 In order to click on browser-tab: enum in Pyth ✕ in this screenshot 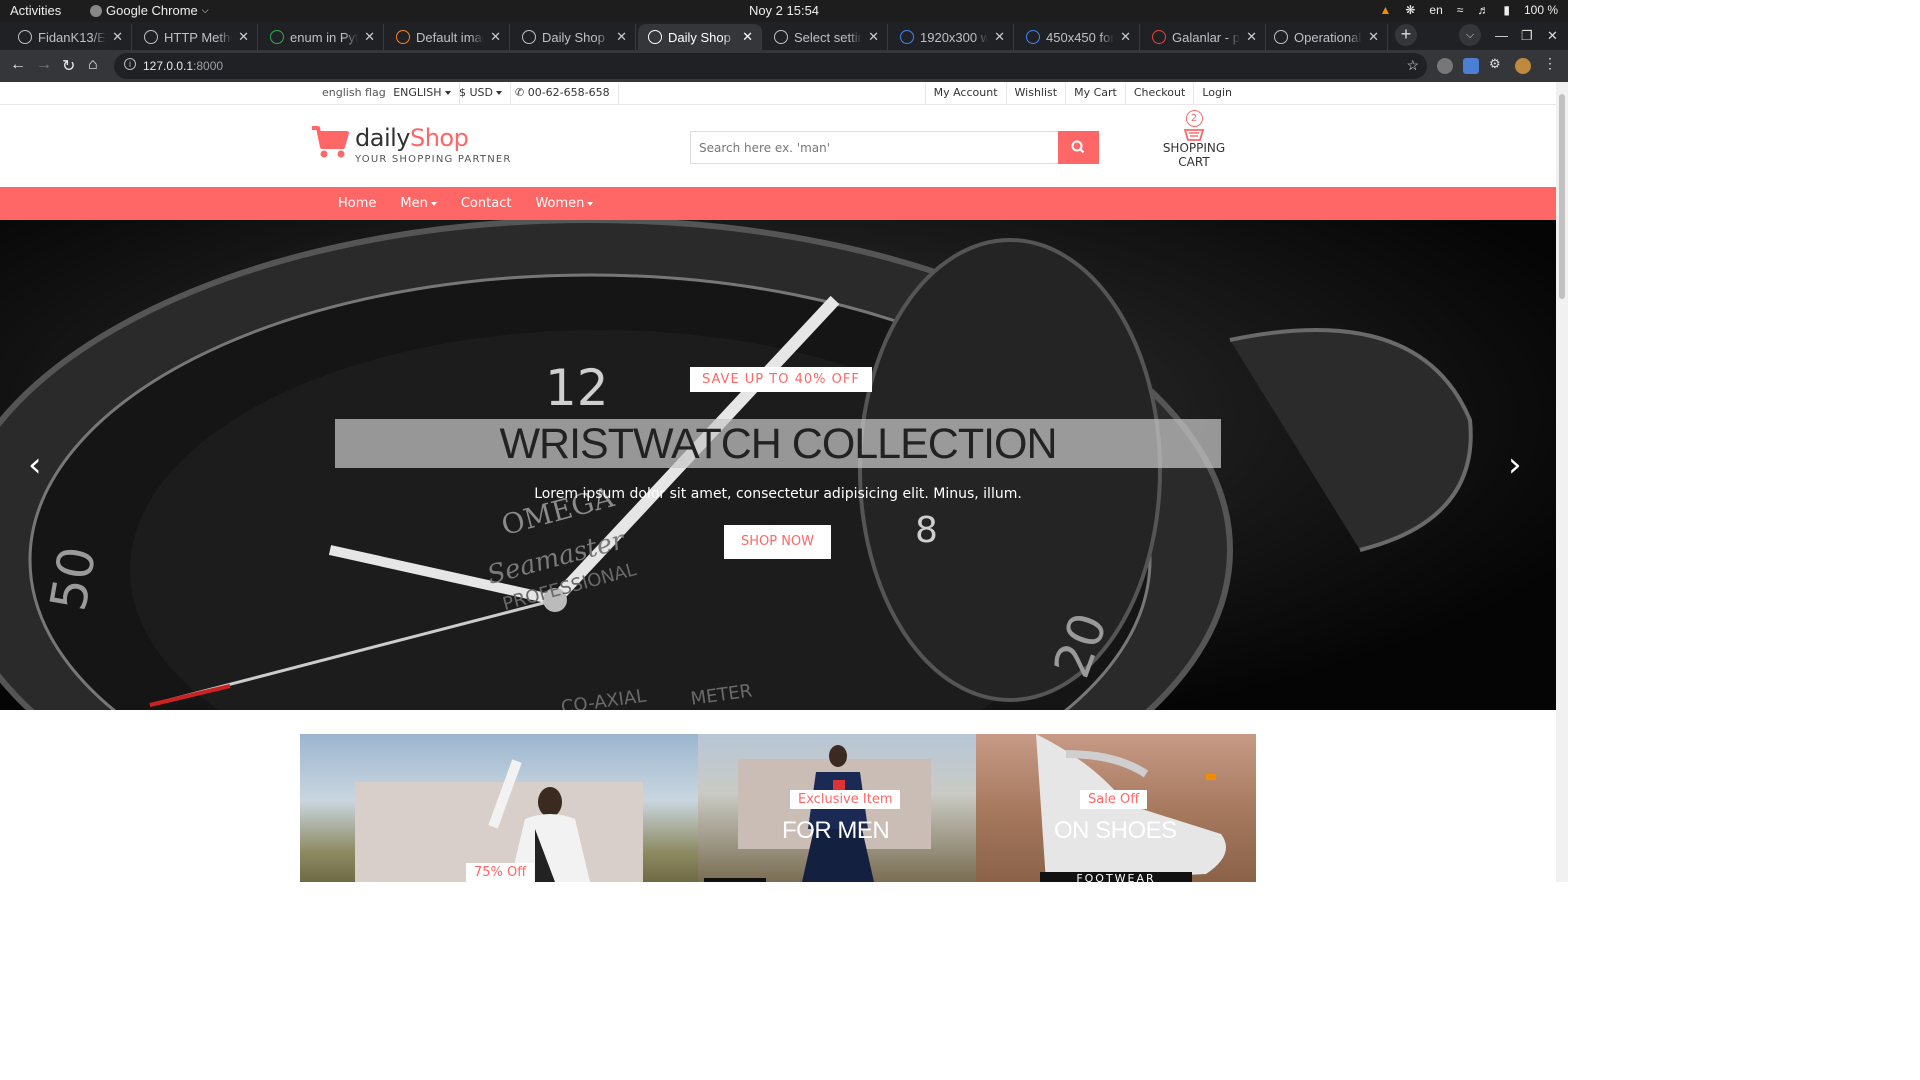, I will do `click(322, 37)`.